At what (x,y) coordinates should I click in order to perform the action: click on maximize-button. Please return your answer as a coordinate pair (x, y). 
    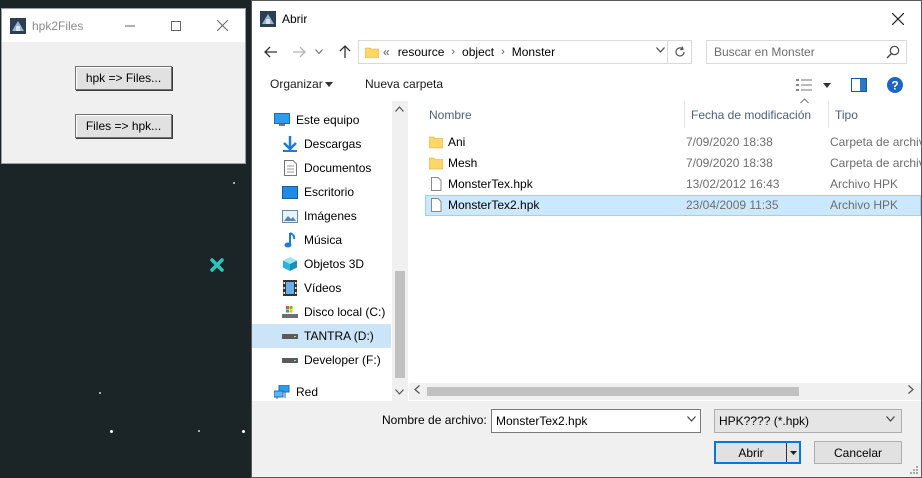
    Looking at the image, I should click on (176, 25).